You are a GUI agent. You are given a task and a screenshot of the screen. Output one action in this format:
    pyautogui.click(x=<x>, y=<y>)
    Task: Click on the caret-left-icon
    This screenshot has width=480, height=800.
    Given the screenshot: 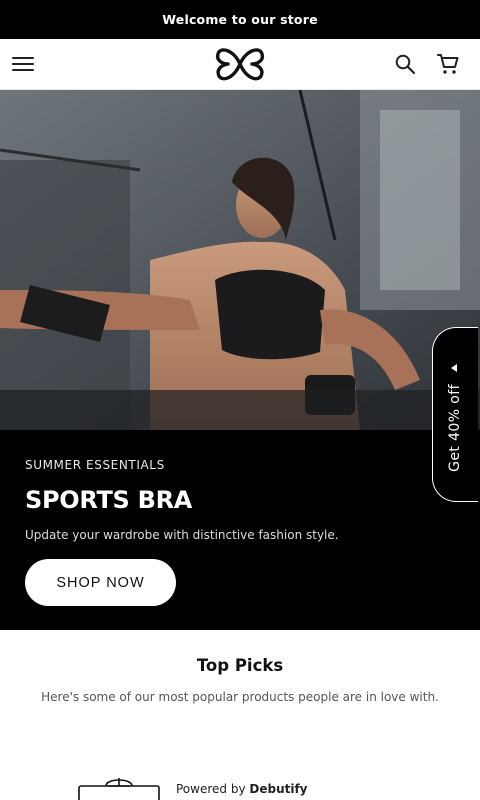 What is the action you would take?
    pyautogui.click(x=454, y=368)
    